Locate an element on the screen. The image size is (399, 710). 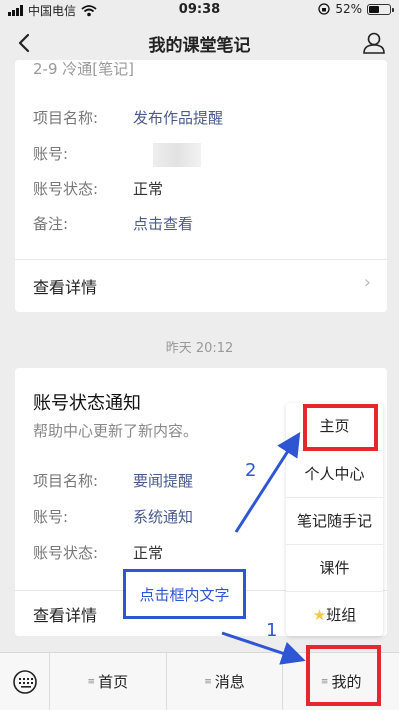
highlight-box-home is located at coordinates (340, 427).